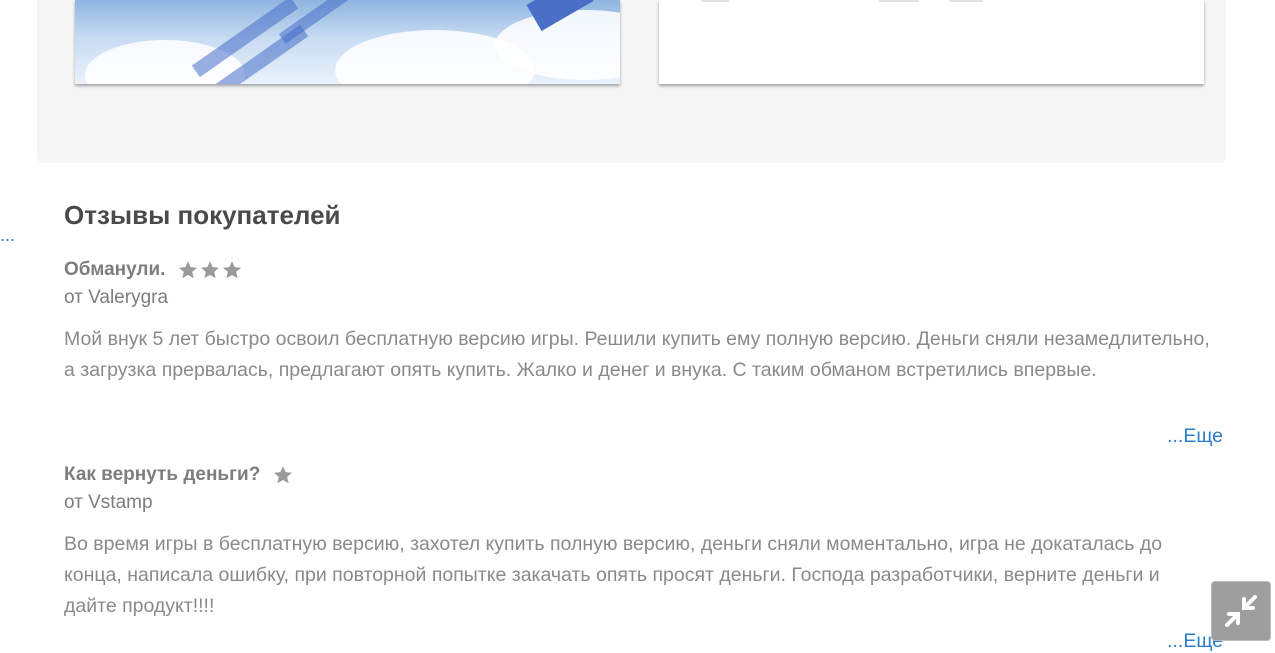 This screenshot has width=1275, height=653. Describe the element at coordinates (116, 297) in the screenshot. I see `review-author: от Valerygra` at that location.